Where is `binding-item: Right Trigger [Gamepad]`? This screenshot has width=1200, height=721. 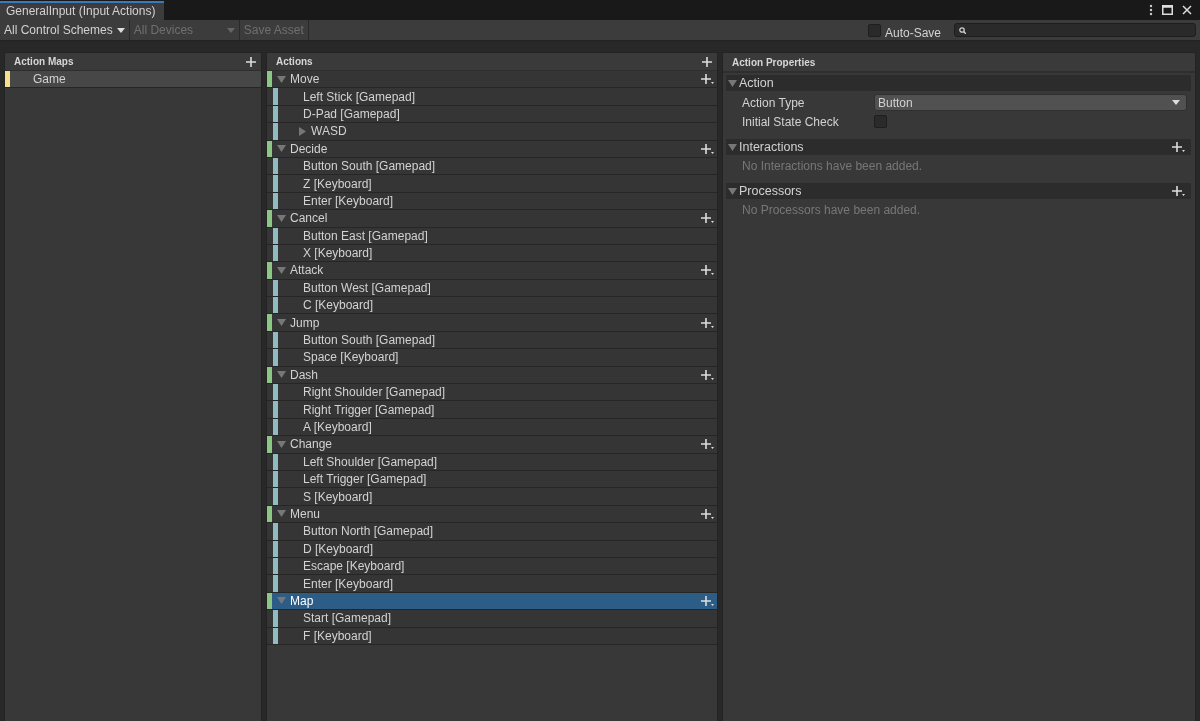
binding-item: Right Trigger [Gamepad] is located at coordinates (492, 410).